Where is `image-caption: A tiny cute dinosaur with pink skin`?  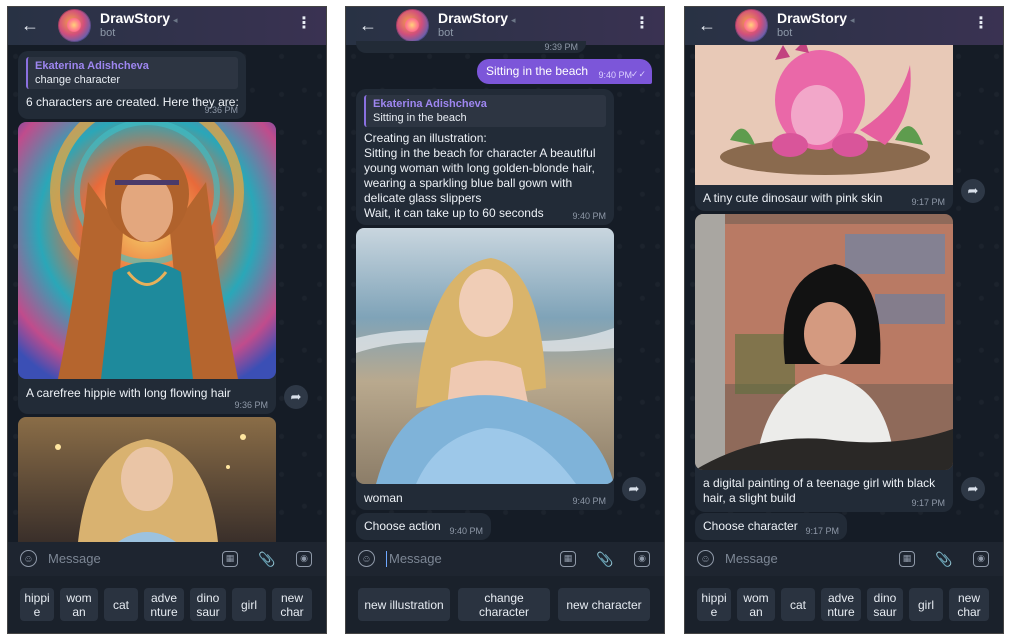
image-caption: A tiny cute dinosaur with pink skin is located at coordinates (793, 198).